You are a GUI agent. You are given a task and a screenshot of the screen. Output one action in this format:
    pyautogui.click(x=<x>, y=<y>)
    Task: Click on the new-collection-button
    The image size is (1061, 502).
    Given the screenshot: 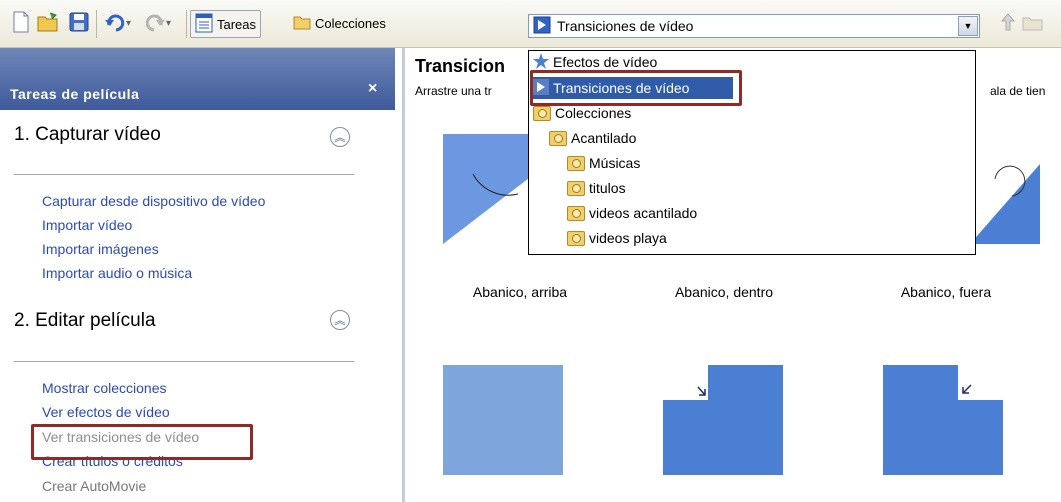 What is the action you would take?
    pyautogui.click(x=1037, y=23)
    